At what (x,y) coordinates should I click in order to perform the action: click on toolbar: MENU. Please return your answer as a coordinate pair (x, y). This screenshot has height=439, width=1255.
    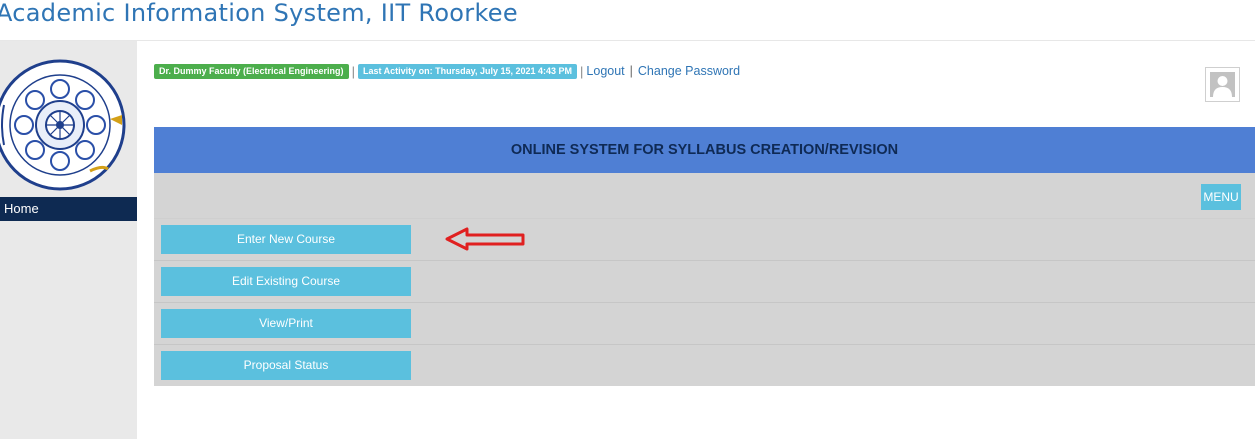
    Looking at the image, I should click on (704, 195).